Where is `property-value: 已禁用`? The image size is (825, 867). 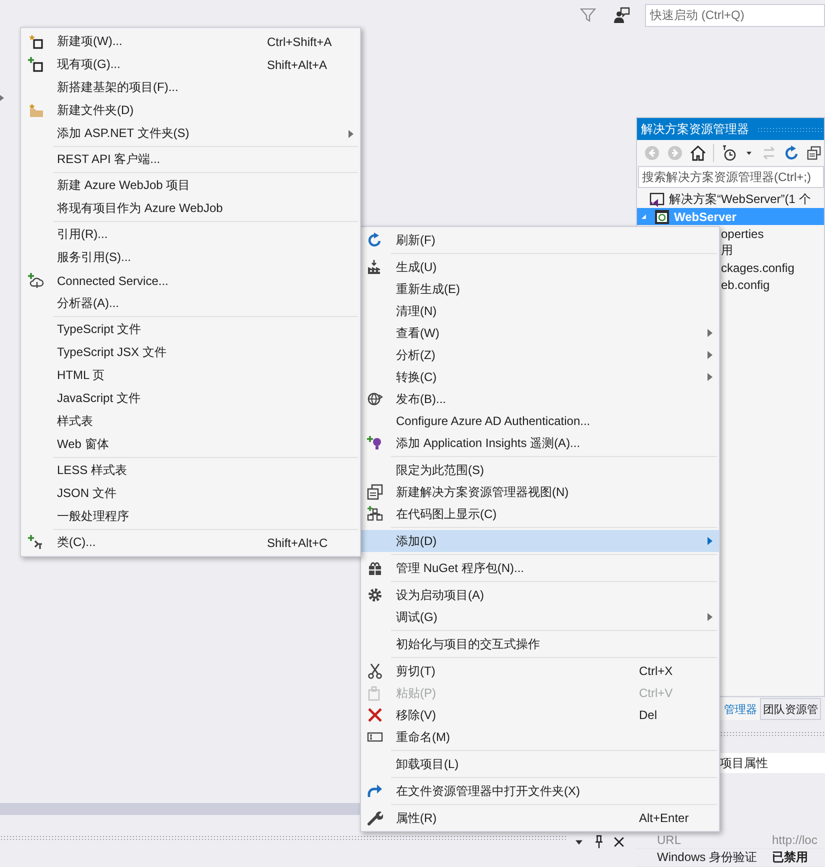 property-value: 已禁用 is located at coordinates (797, 857).